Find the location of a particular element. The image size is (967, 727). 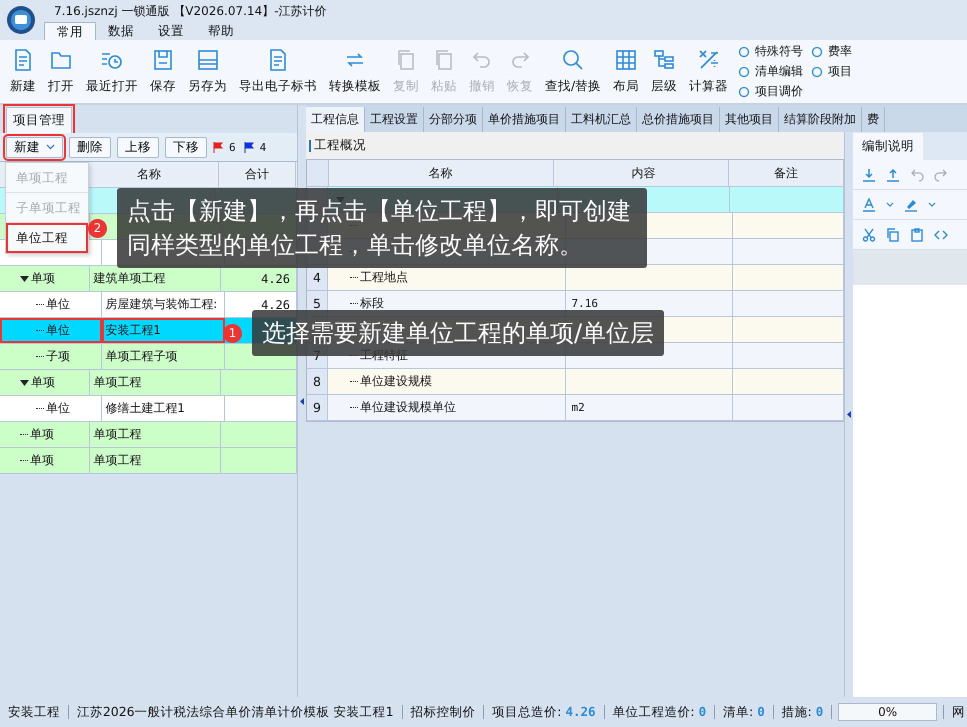

table-cell: 修缮土建工程1 is located at coordinates (145, 408).